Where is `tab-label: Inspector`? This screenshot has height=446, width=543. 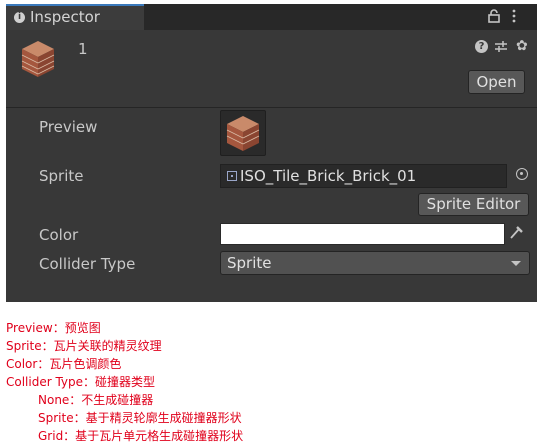 tab-label: Inspector is located at coordinates (65, 17).